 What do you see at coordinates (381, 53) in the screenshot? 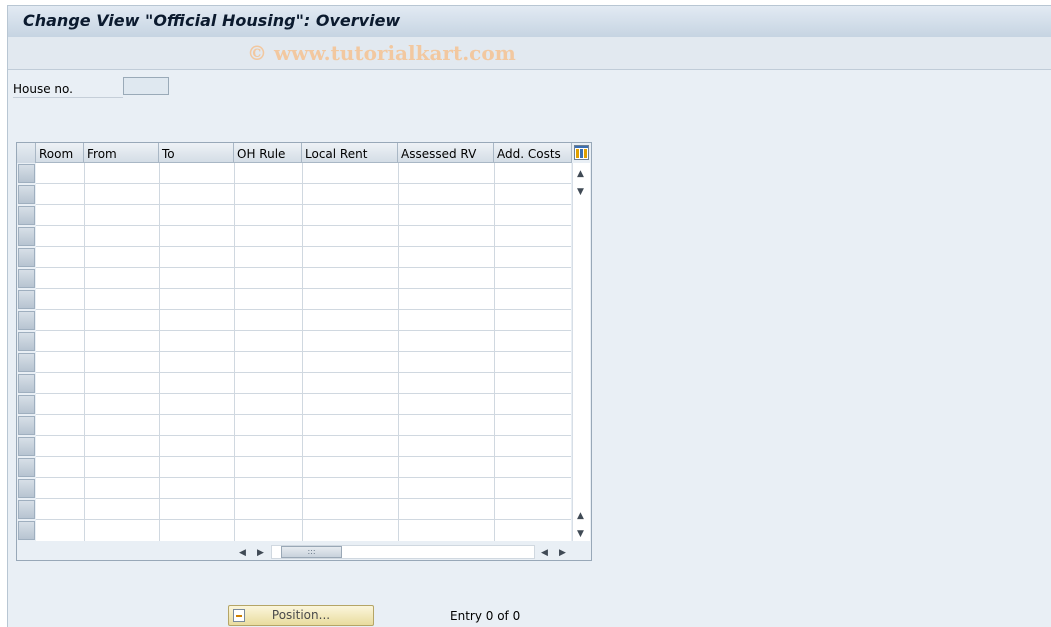
I see `watermark: © www.tutorialkart.com` at bounding box center [381, 53].